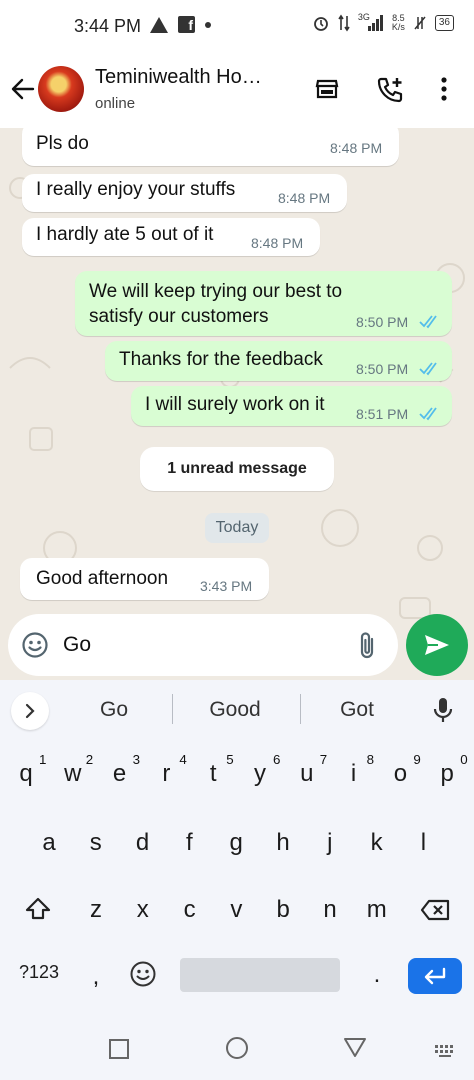 The width and height of the screenshot is (474, 1080). I want to click on contact-status: online, so click(115, 103).